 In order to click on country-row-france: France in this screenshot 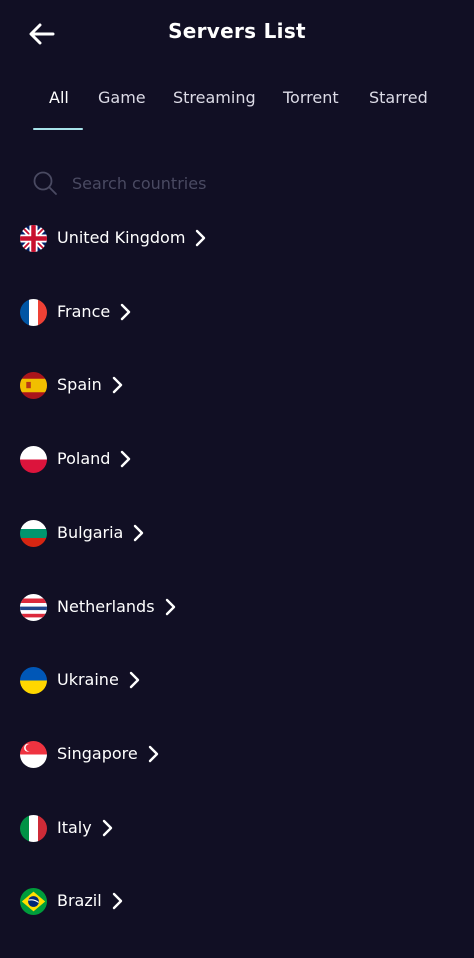, I will do `click(237, 313)`.